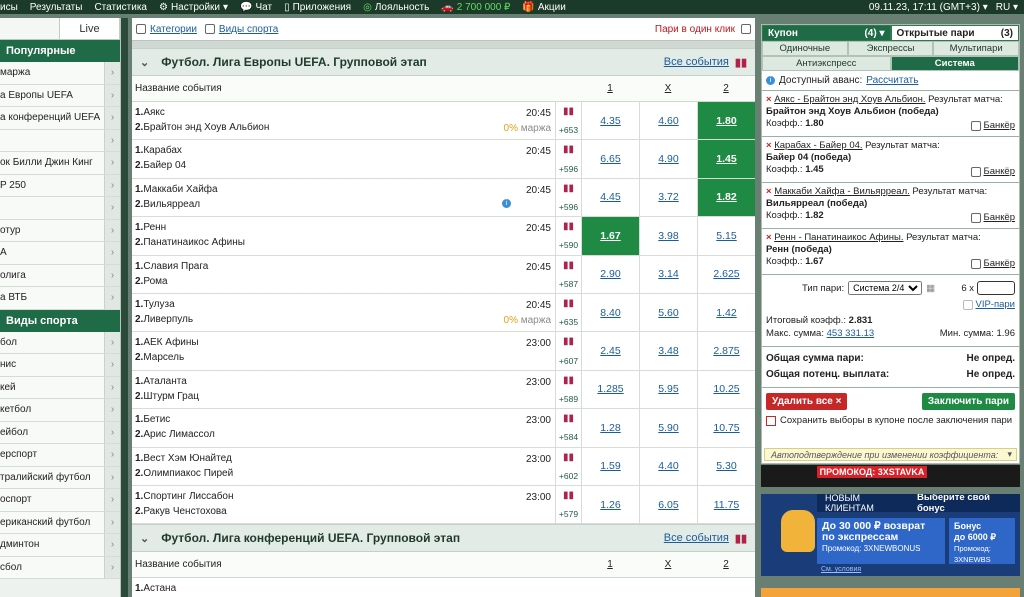 The image size is (1024, 597). I want to click on more-markets-count: +589, so click(568, 399).